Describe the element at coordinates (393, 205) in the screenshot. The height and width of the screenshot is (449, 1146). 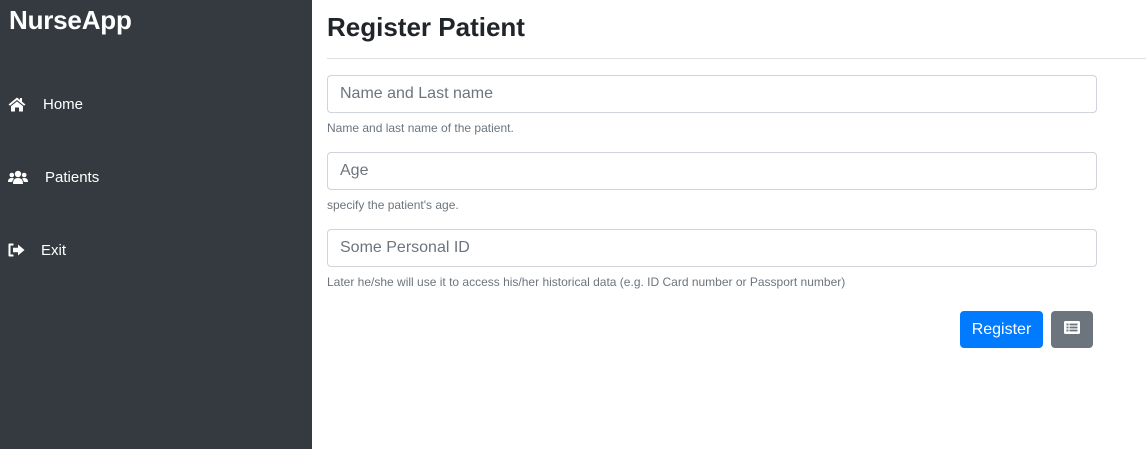
I see `age-help-text: specify the patient's age.` at that location.